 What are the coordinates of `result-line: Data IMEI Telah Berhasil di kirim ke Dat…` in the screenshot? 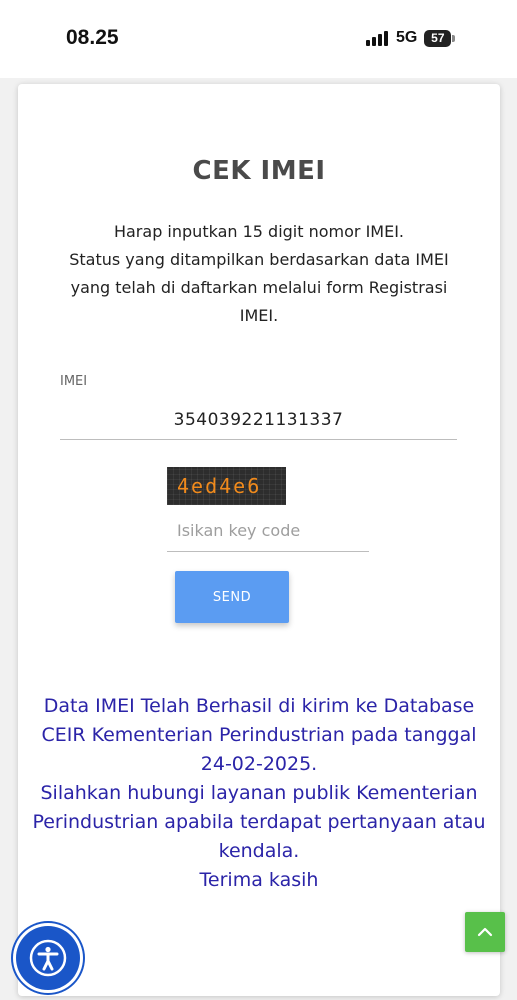 It's located at (259, 735).